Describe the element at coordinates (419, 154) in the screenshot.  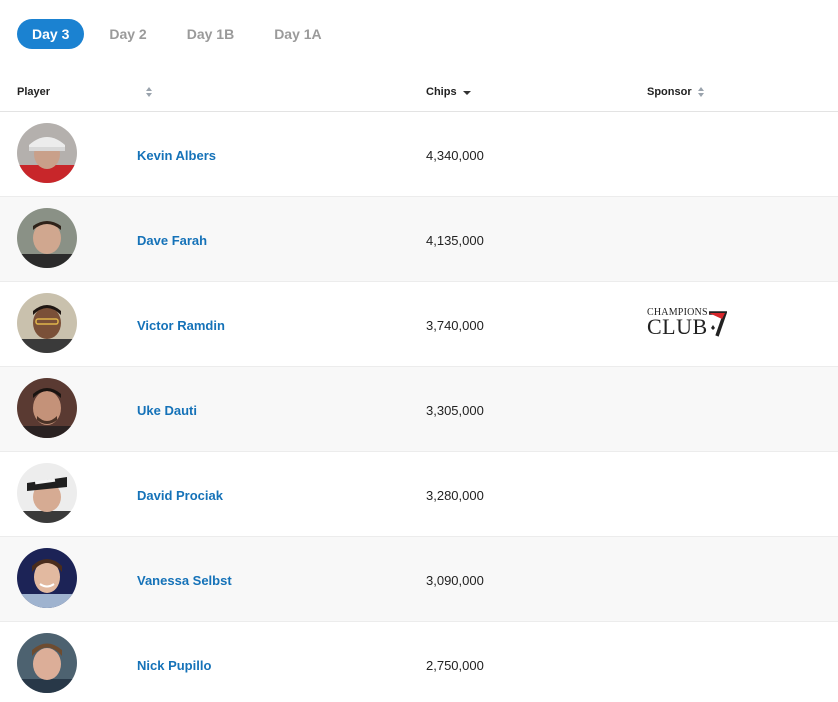
I see `table-row: Kevin Albers 4,340,000` at that location.